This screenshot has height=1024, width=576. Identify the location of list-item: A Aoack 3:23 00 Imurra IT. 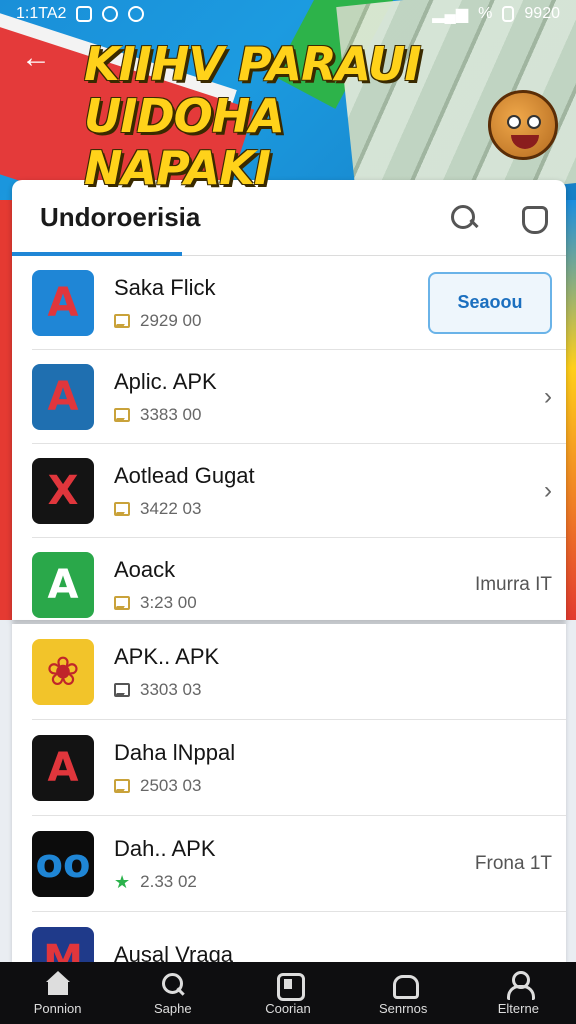
(299, 579).